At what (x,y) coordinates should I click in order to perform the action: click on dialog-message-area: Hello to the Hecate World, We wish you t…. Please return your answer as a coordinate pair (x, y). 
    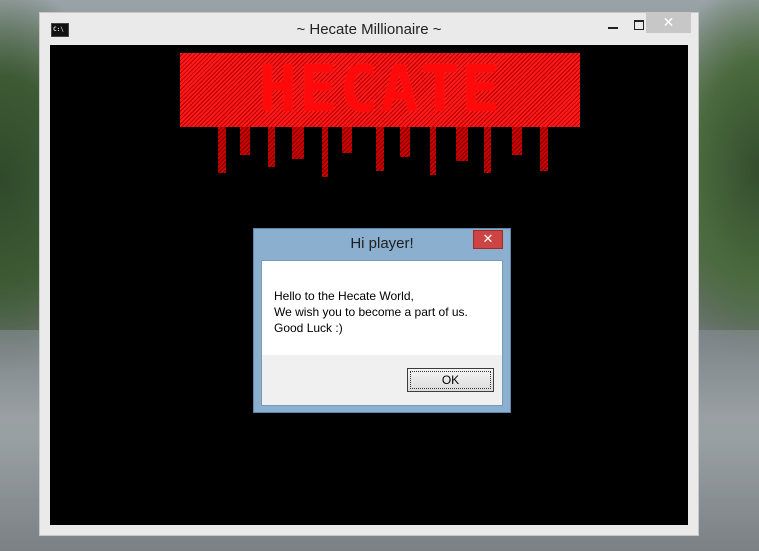
    Looking at the image, I should click on (382, 308).